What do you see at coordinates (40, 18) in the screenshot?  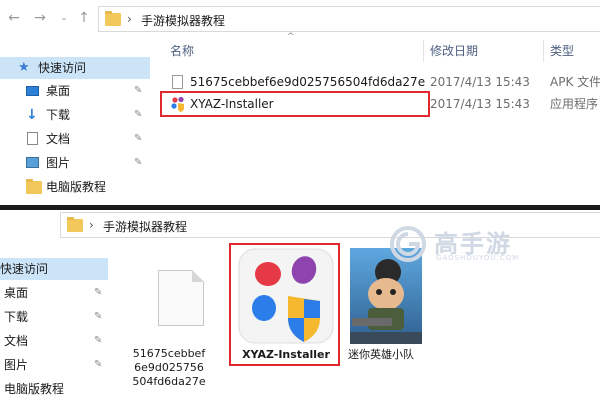 I see `forward-arrow-icon: →` at bounding box center [40, 18].